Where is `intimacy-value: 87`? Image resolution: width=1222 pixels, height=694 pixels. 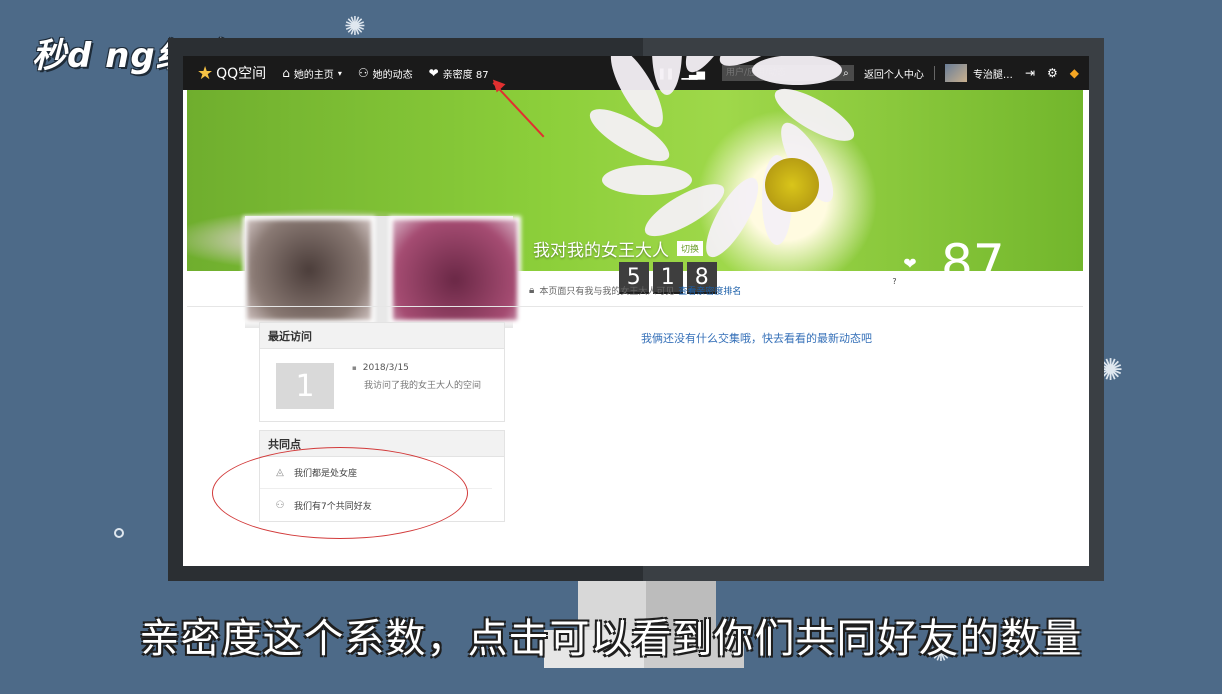 intimacy-value: 87 is located at coordinates (973, 263).